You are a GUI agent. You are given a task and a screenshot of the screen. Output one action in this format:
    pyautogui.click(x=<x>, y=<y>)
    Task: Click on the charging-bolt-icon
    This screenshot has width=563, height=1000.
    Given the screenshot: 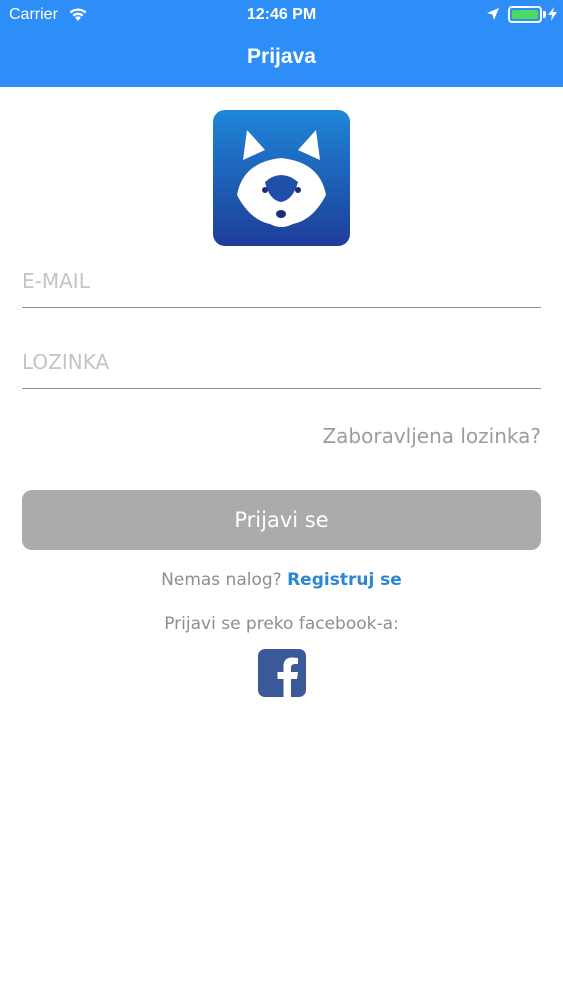 What is the action you would take?
    pyautogui.click(x=552, y=14)
    